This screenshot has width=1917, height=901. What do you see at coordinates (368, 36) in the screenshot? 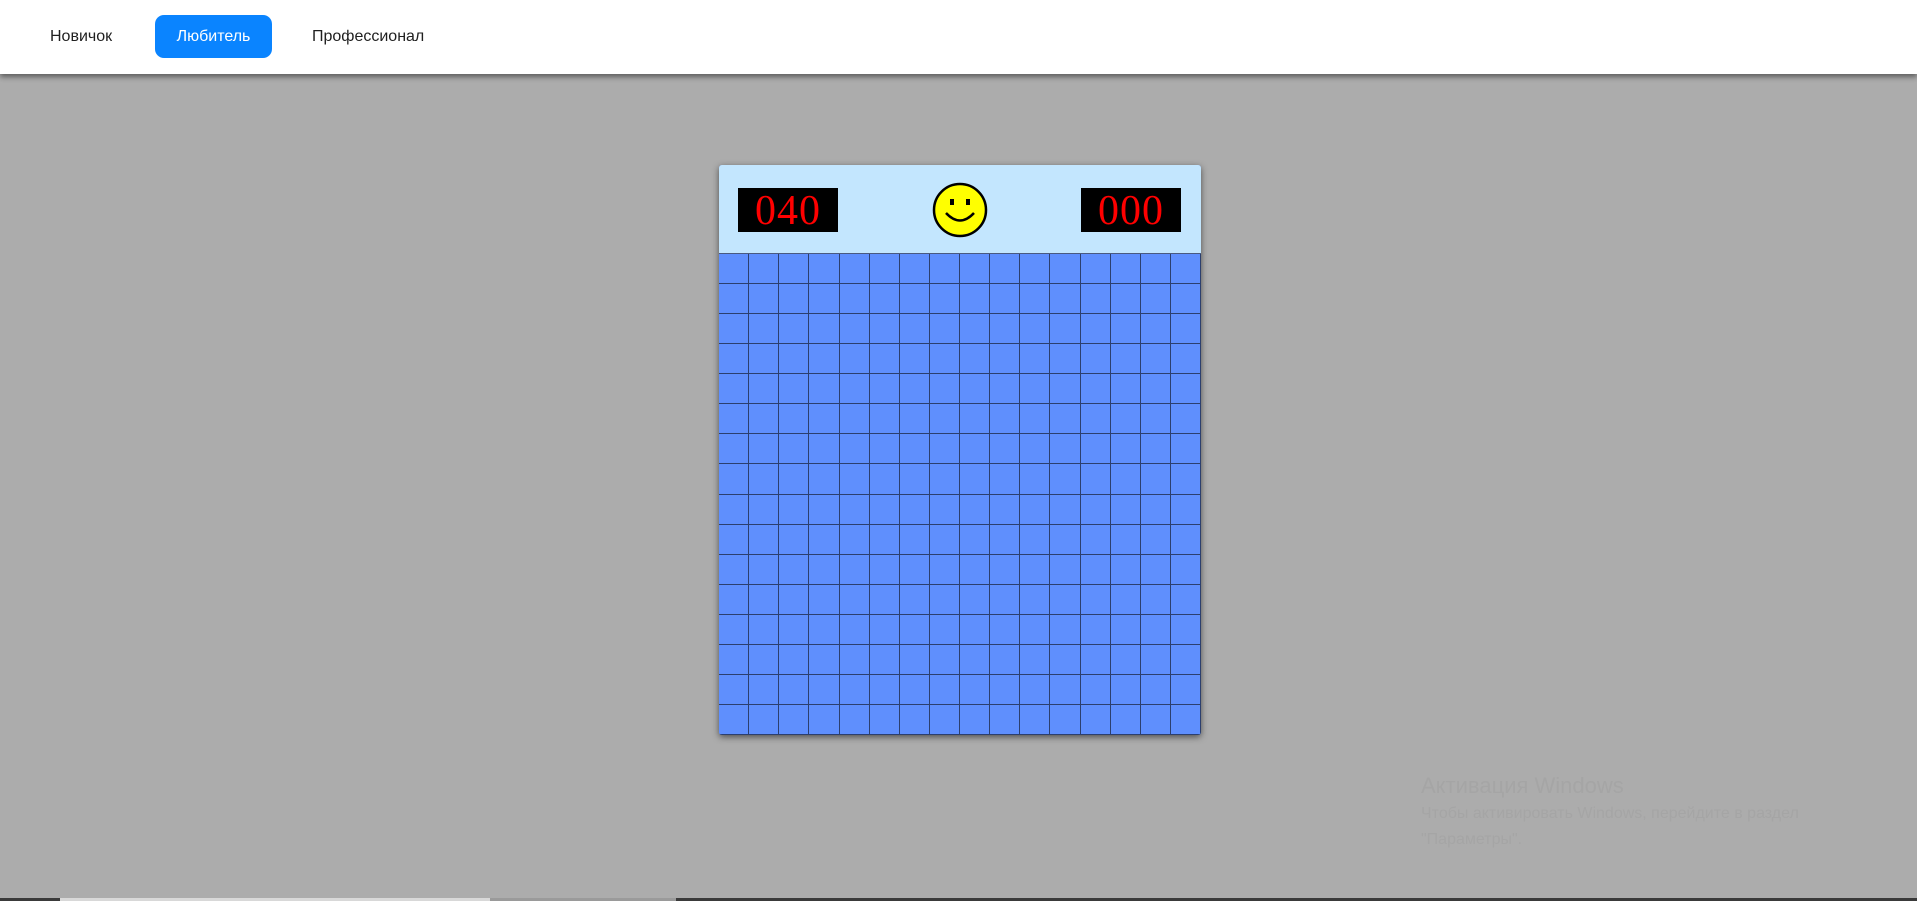
I see `mode-expert-button: Профессионал` at bounding box center [368, 36].